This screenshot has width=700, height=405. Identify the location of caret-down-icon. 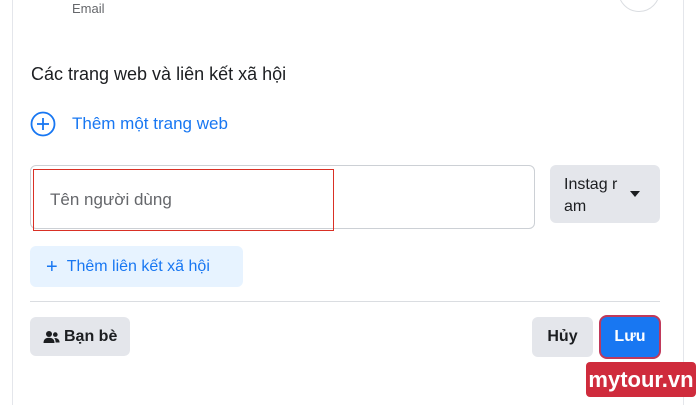
(635, 194).